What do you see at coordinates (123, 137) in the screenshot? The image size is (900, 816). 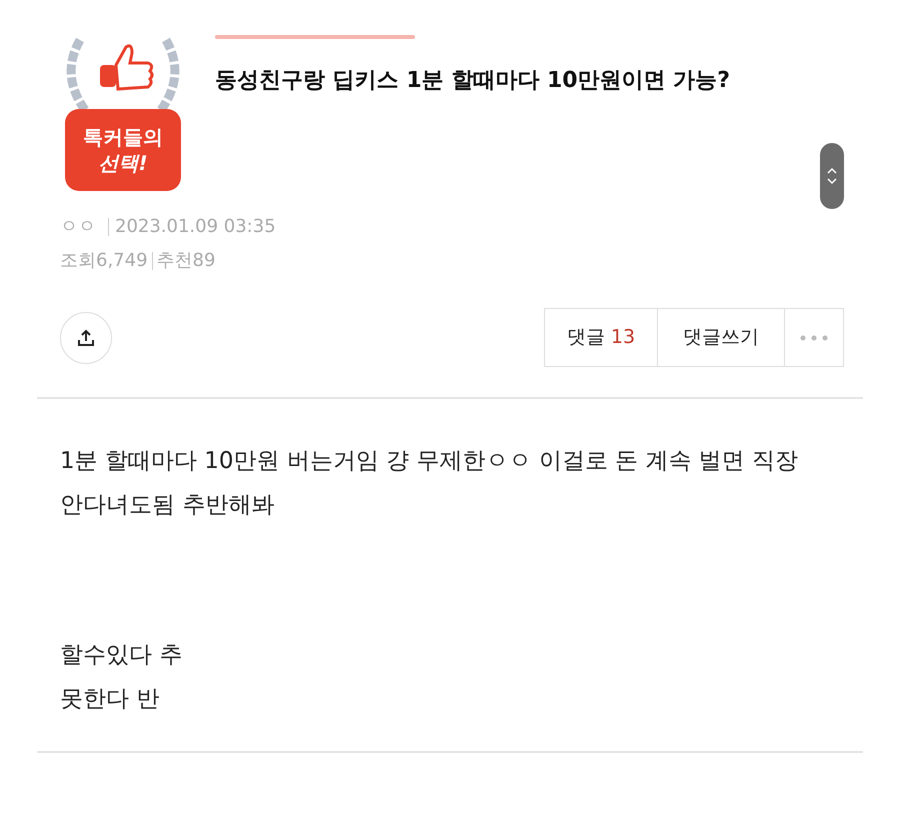 I see `badge-label: 톡커들의` at bounding box center [123, 137].